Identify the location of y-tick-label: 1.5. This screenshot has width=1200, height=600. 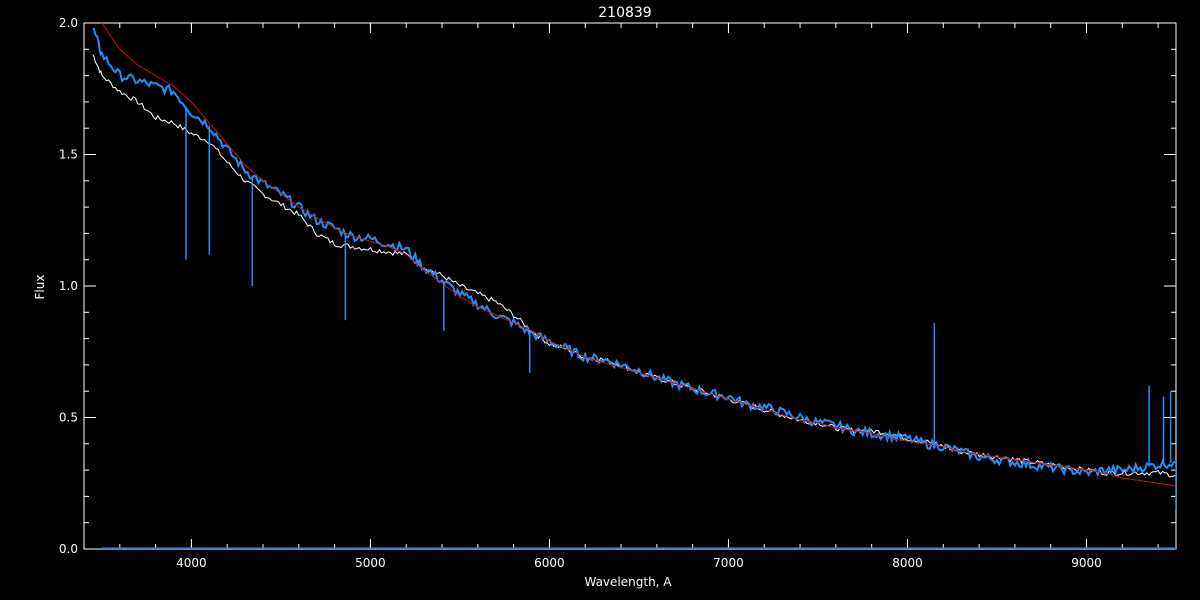
(68, 155).